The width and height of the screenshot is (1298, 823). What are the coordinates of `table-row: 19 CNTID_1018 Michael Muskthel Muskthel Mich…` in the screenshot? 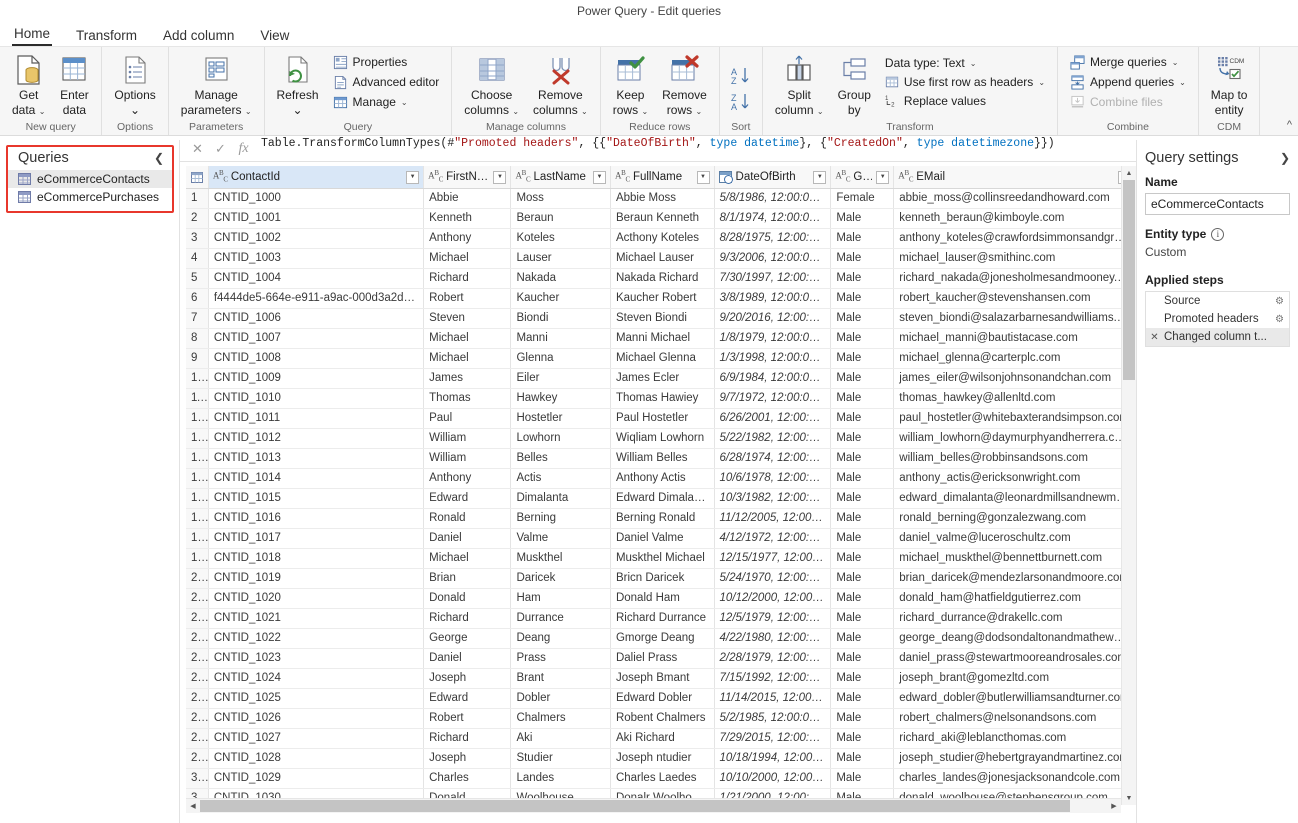 It's located at (661, 558).